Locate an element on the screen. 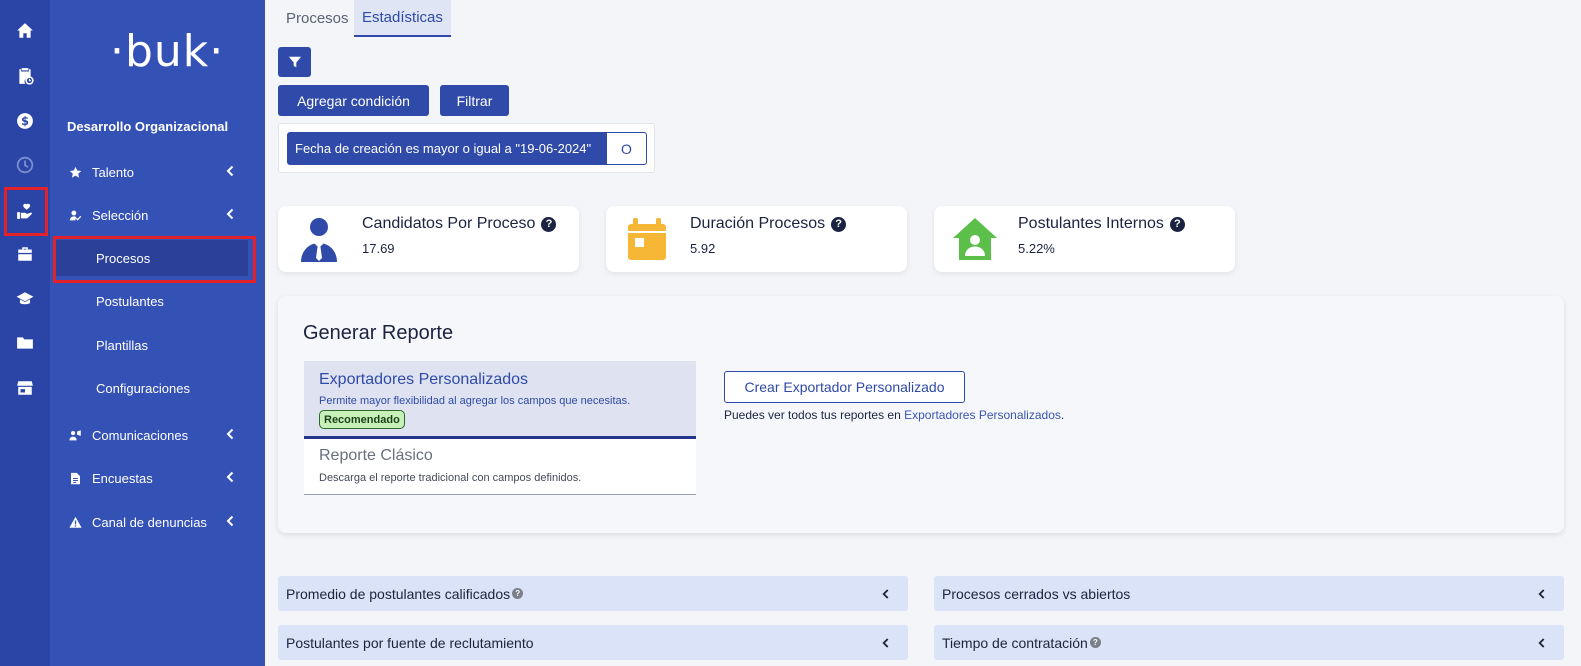 The image size is (1581, 666). accordion-fuente-reclutamiento: Postulantes por fuente de reclutamiento is located at coordinates (593, 642).